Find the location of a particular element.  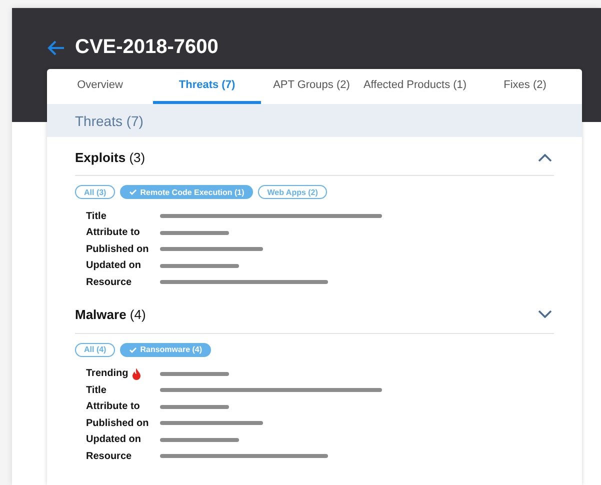

filter-chip: All (4) is located at coordinates (95, 349).